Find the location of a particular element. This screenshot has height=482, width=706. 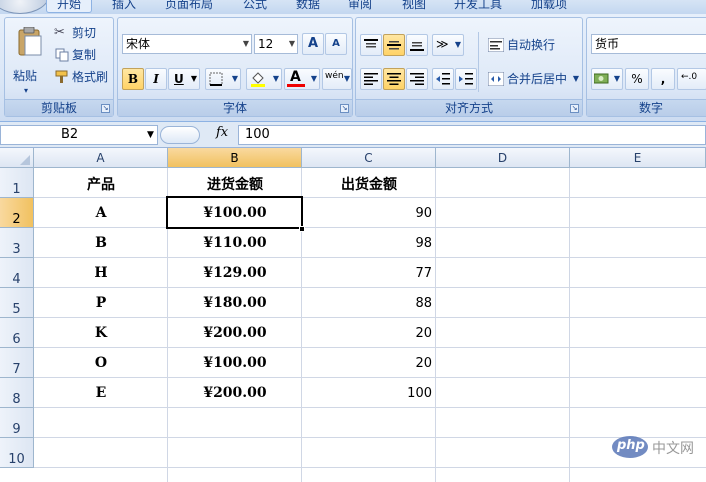

font-name-select: 宋体 ▼ is located at coordinates (187, 44).